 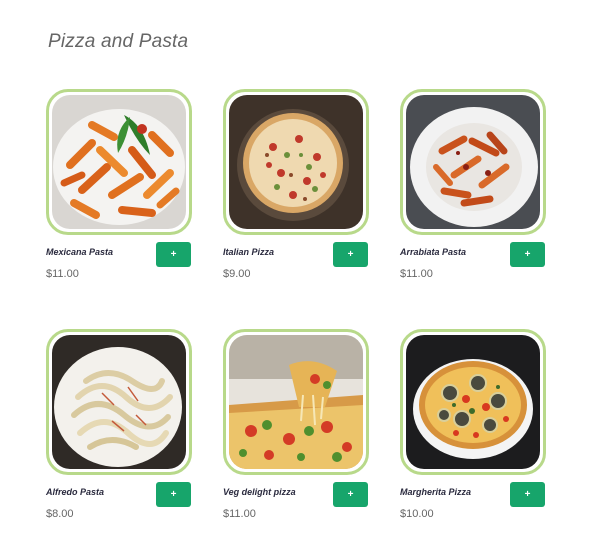 I want to click on product-name: Italian Pizza, so click(x=248, y=252).